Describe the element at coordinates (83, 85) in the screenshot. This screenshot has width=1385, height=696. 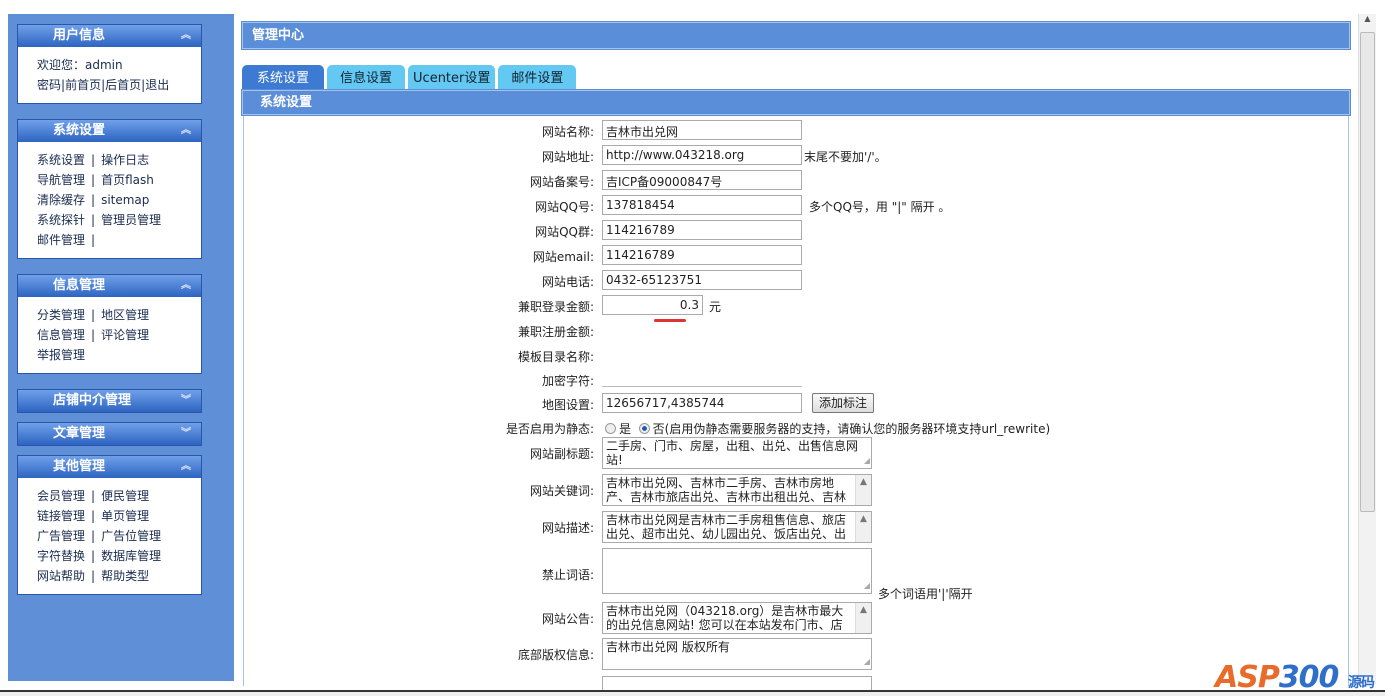
I see `link-front-home: 前首页` at that location.